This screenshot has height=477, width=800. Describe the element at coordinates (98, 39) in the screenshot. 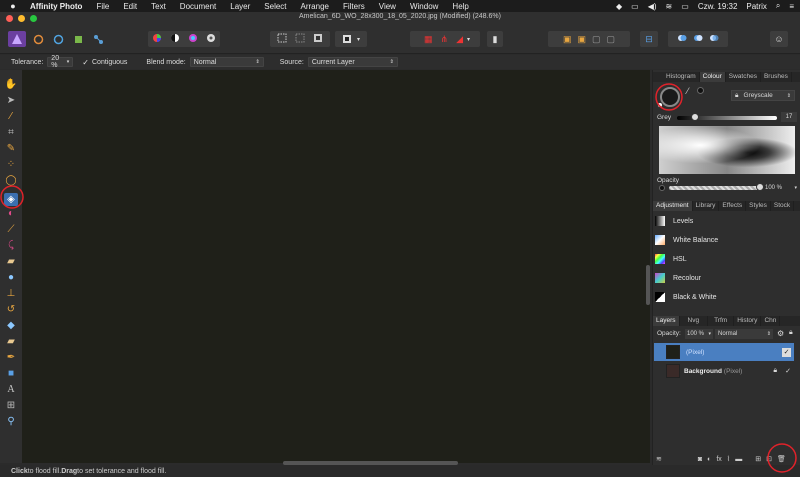

I see `export-persona-icon` at that location.